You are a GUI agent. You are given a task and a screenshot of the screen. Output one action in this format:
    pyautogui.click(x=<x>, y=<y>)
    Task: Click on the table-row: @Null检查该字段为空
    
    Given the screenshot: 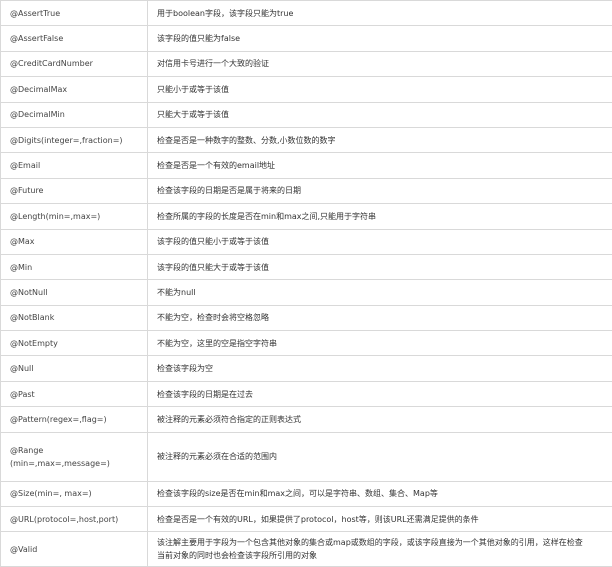 What is the action you would take?
    pyautogui.click(x=306, y=368)
    